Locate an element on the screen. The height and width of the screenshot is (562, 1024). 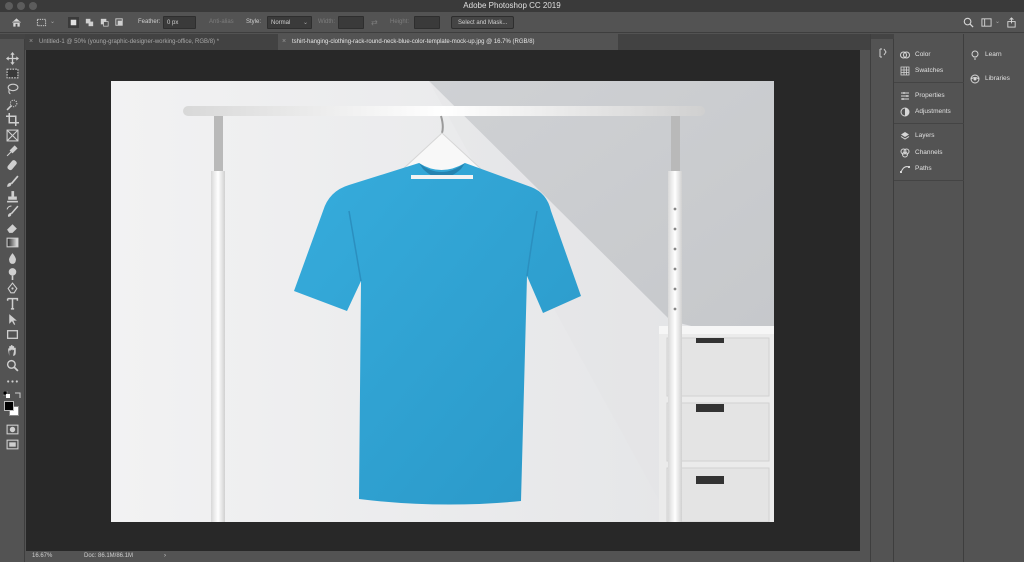
swatches-panel-tab: Swatches is located at coordinates (921, 71).